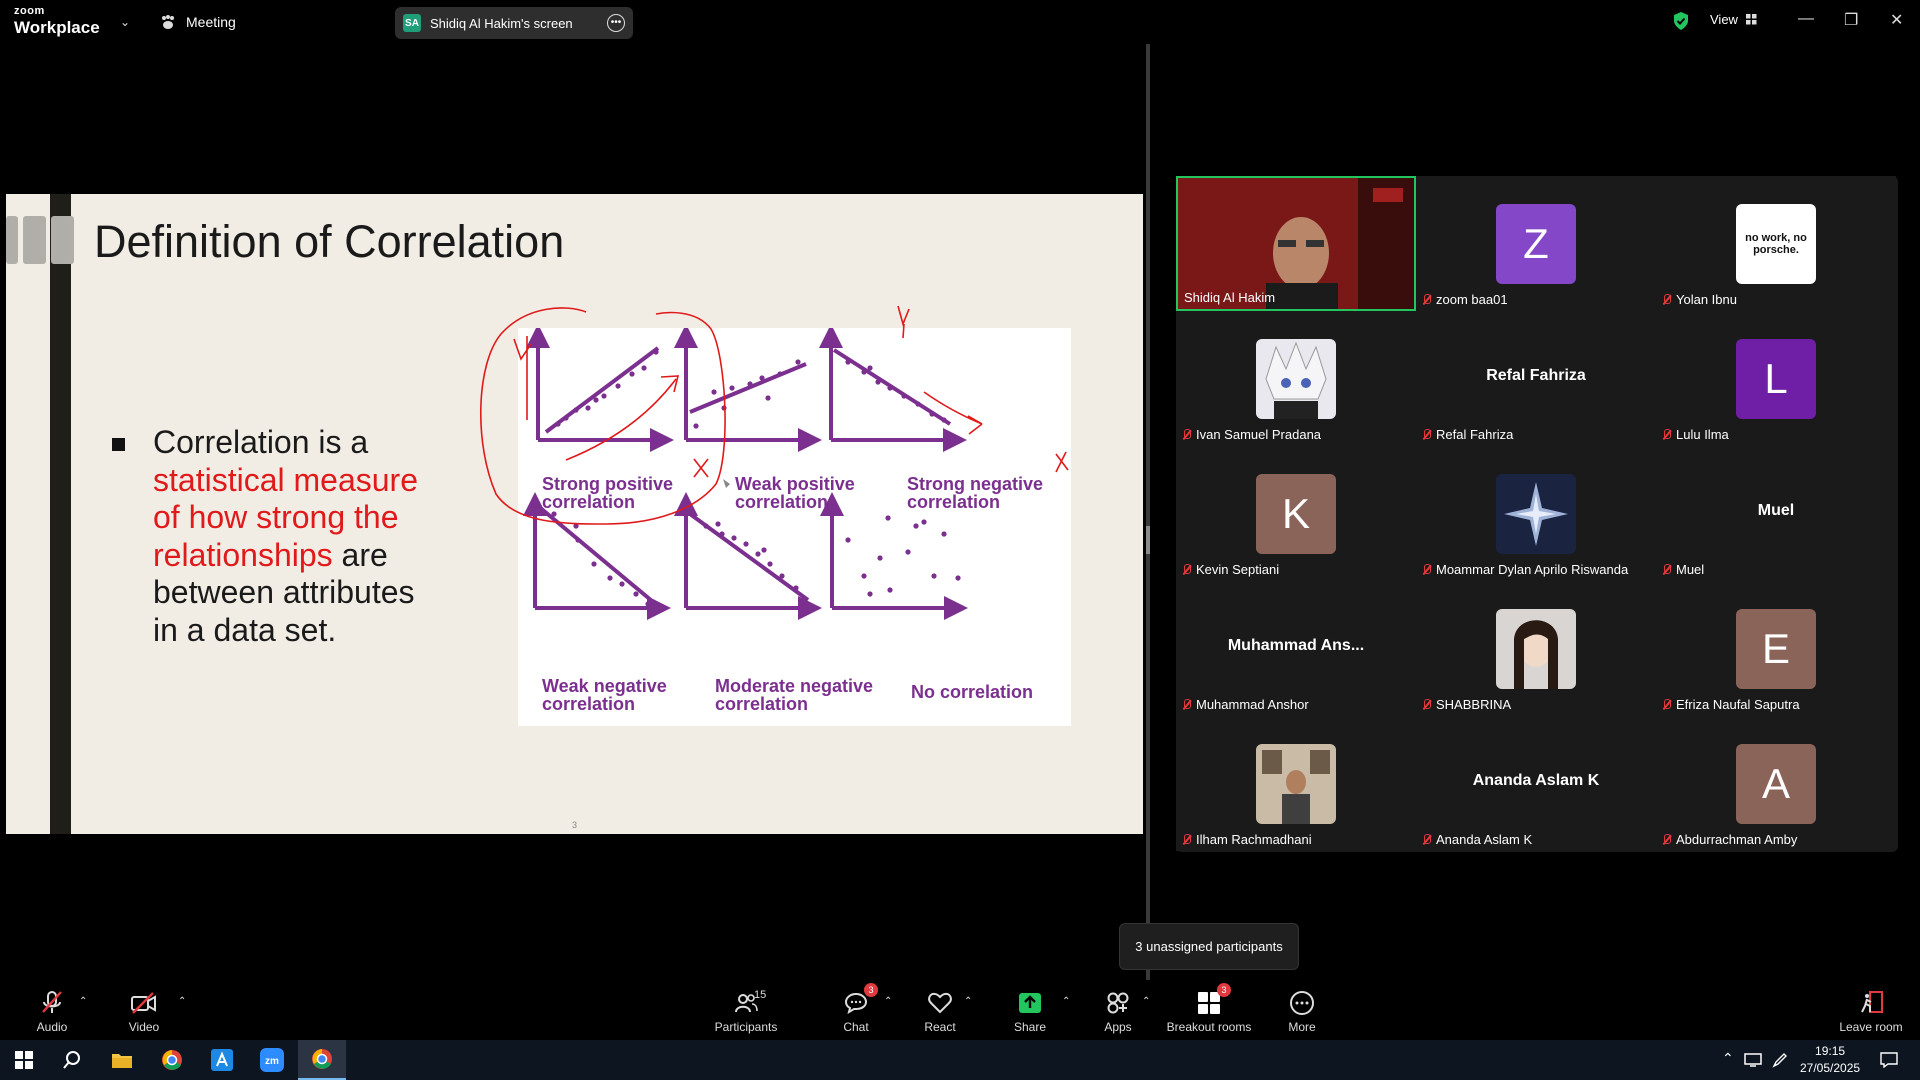  I want to click on apps-button: Apps, so click(1118, 1010).